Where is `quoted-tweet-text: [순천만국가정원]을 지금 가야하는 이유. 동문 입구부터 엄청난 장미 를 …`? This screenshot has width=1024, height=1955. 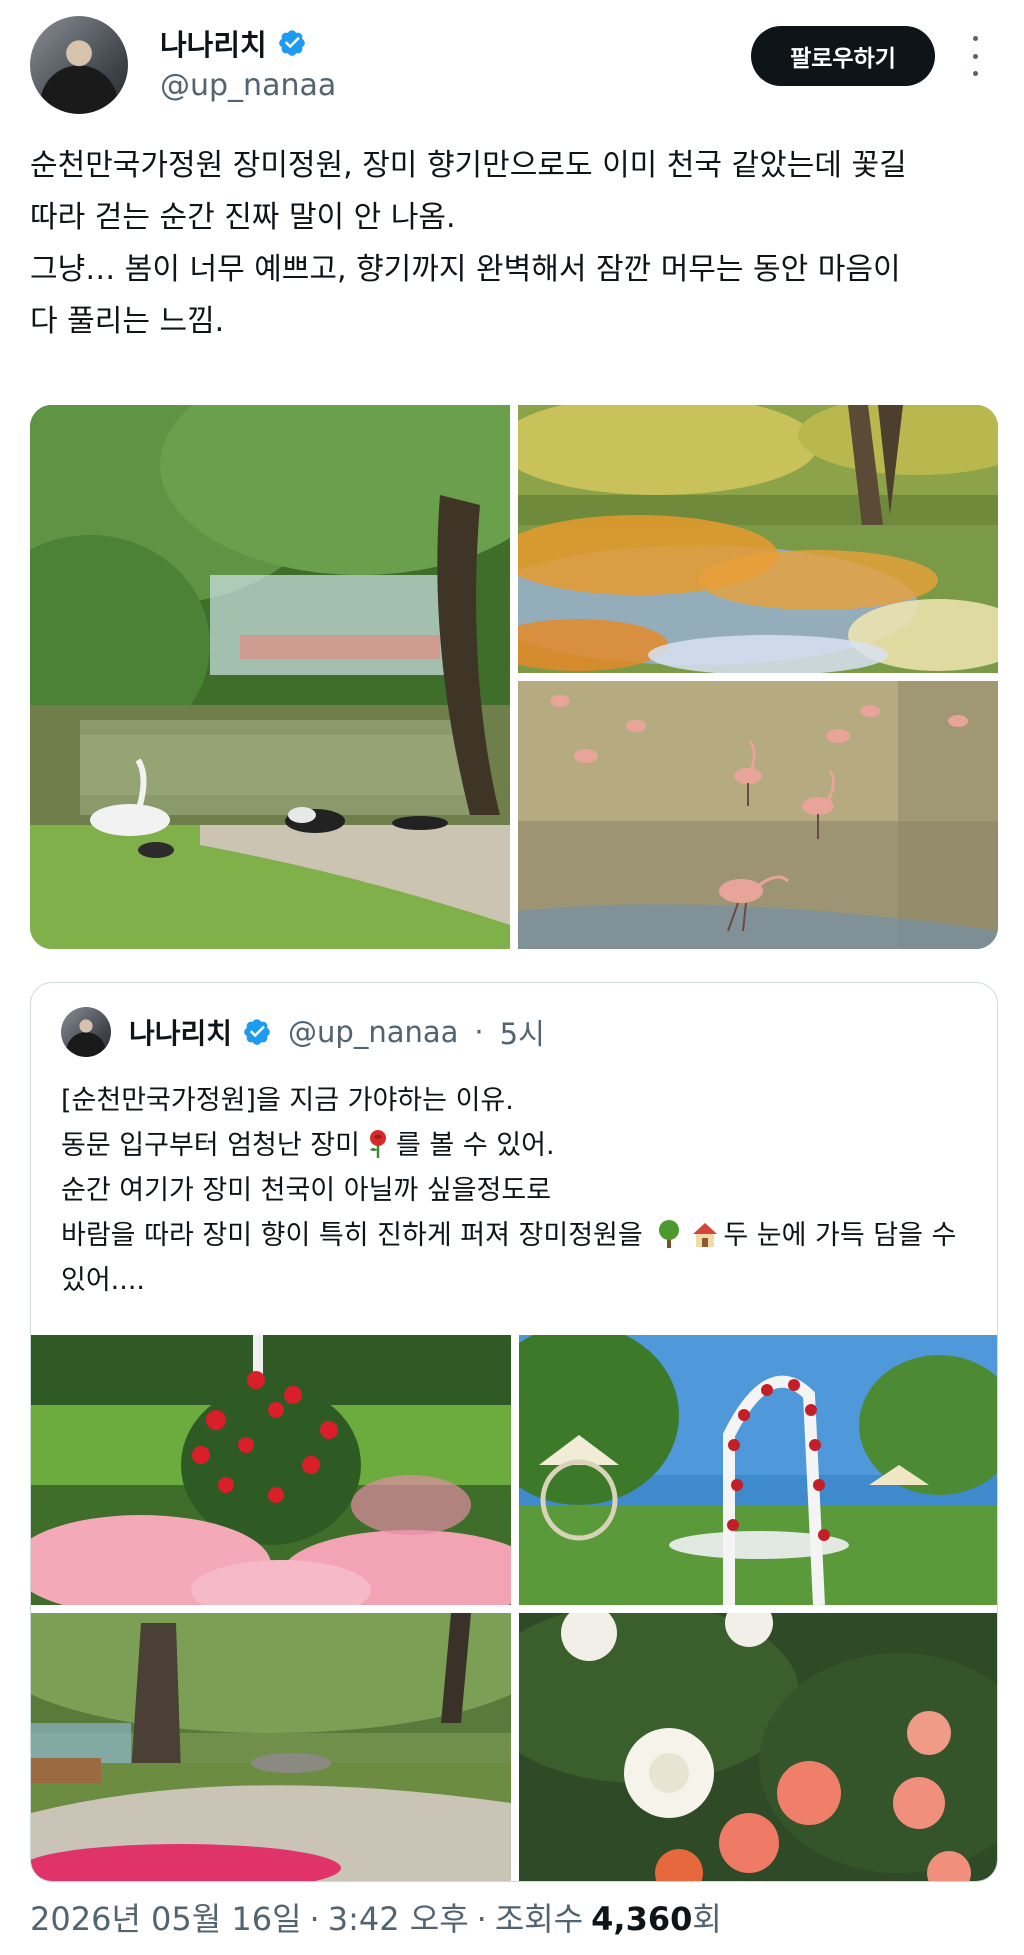 quoted-tweet-text: [순천만국가정원]을 지금 가야하는 이유. 동문 입구부터 엄청난 장미 를 … is located at coordinates (521, 1190).